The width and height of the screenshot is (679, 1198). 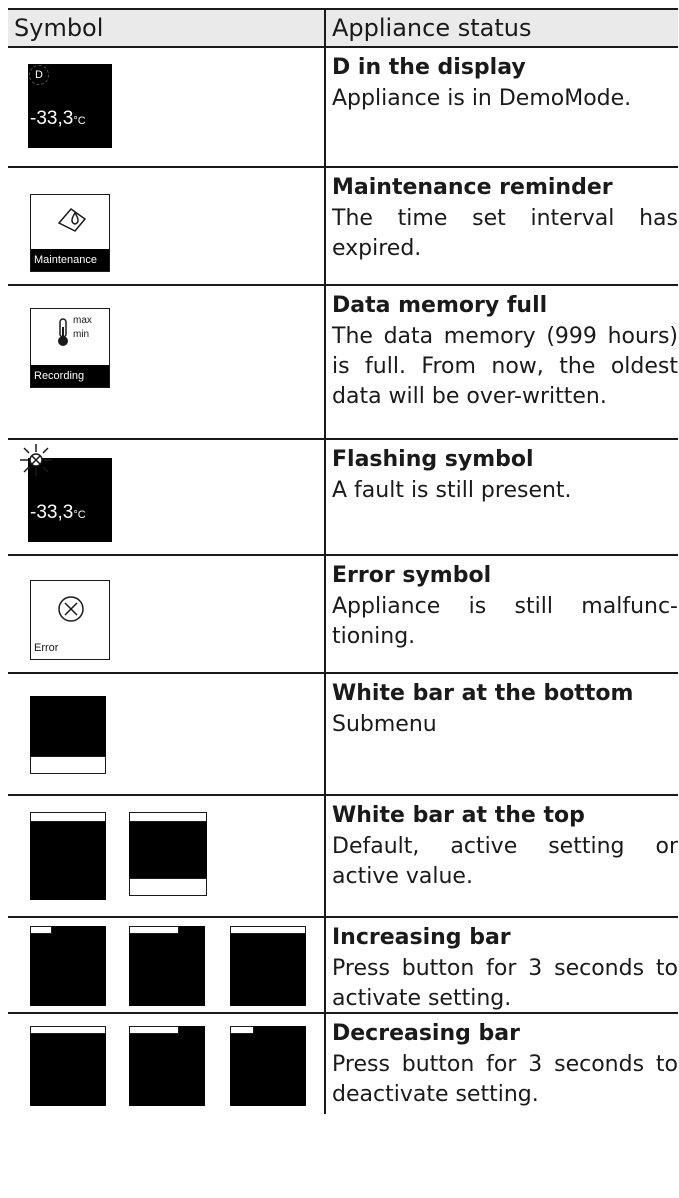 What do you see at coordinates (482, 98) in the screenshot?
I see `row-description: Appliance is in DemoMode.` at bounding box center [482, 98].